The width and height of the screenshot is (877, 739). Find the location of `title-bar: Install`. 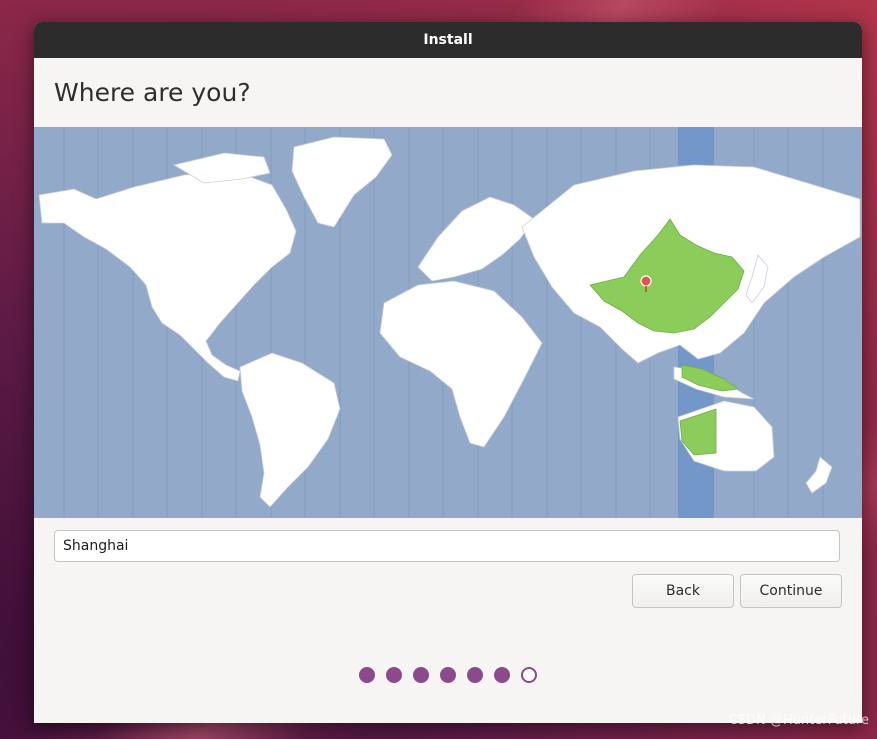

title-bar: Install is located at coordinates (448, 40).